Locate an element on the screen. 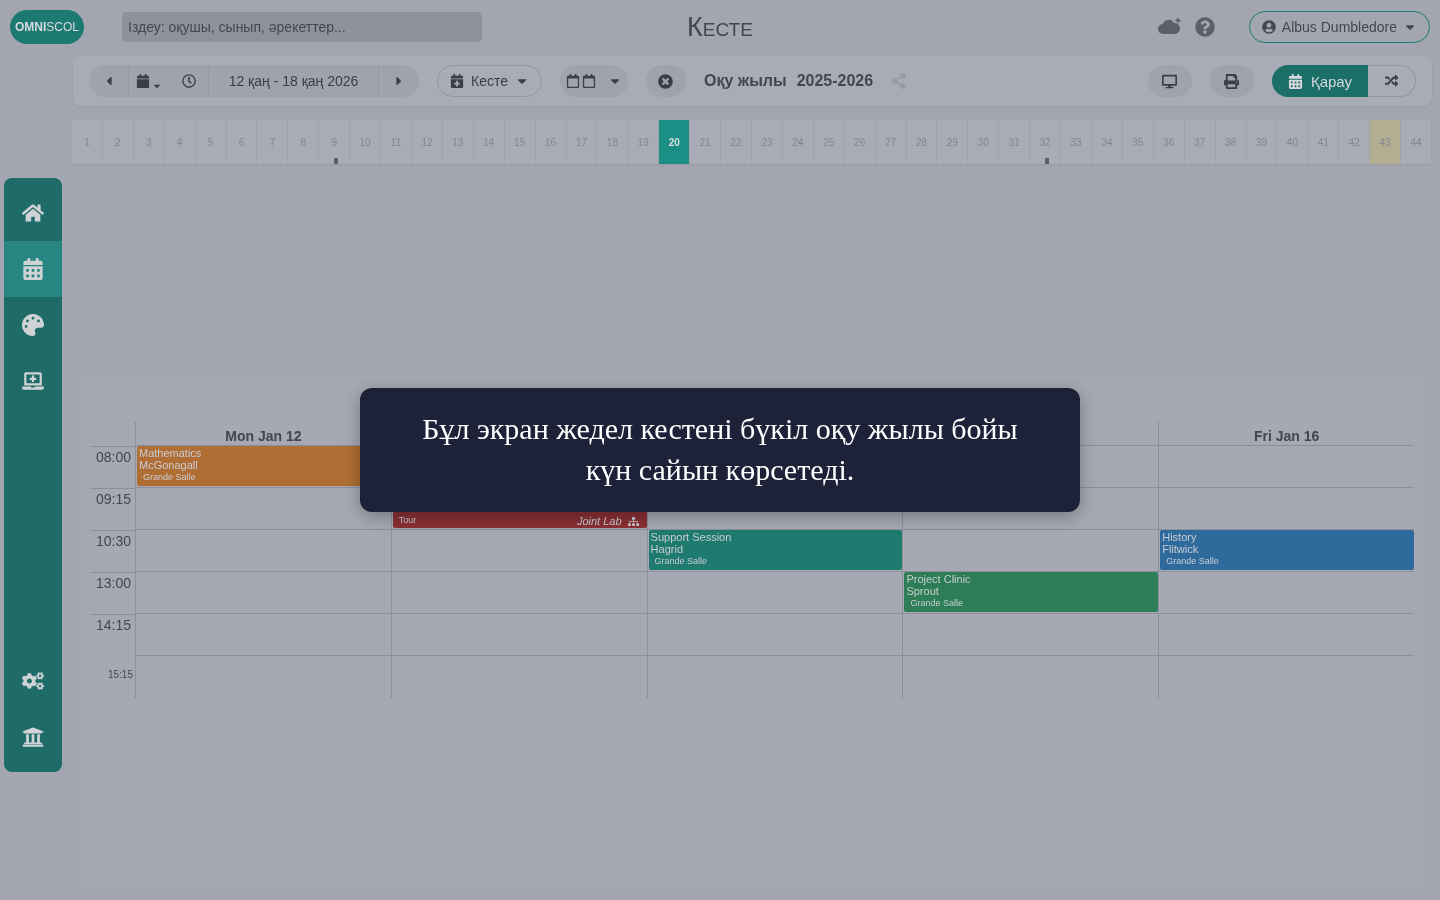 This screenshot has width=1440, height=900. clock-icon is located at coordinates (188, 81).